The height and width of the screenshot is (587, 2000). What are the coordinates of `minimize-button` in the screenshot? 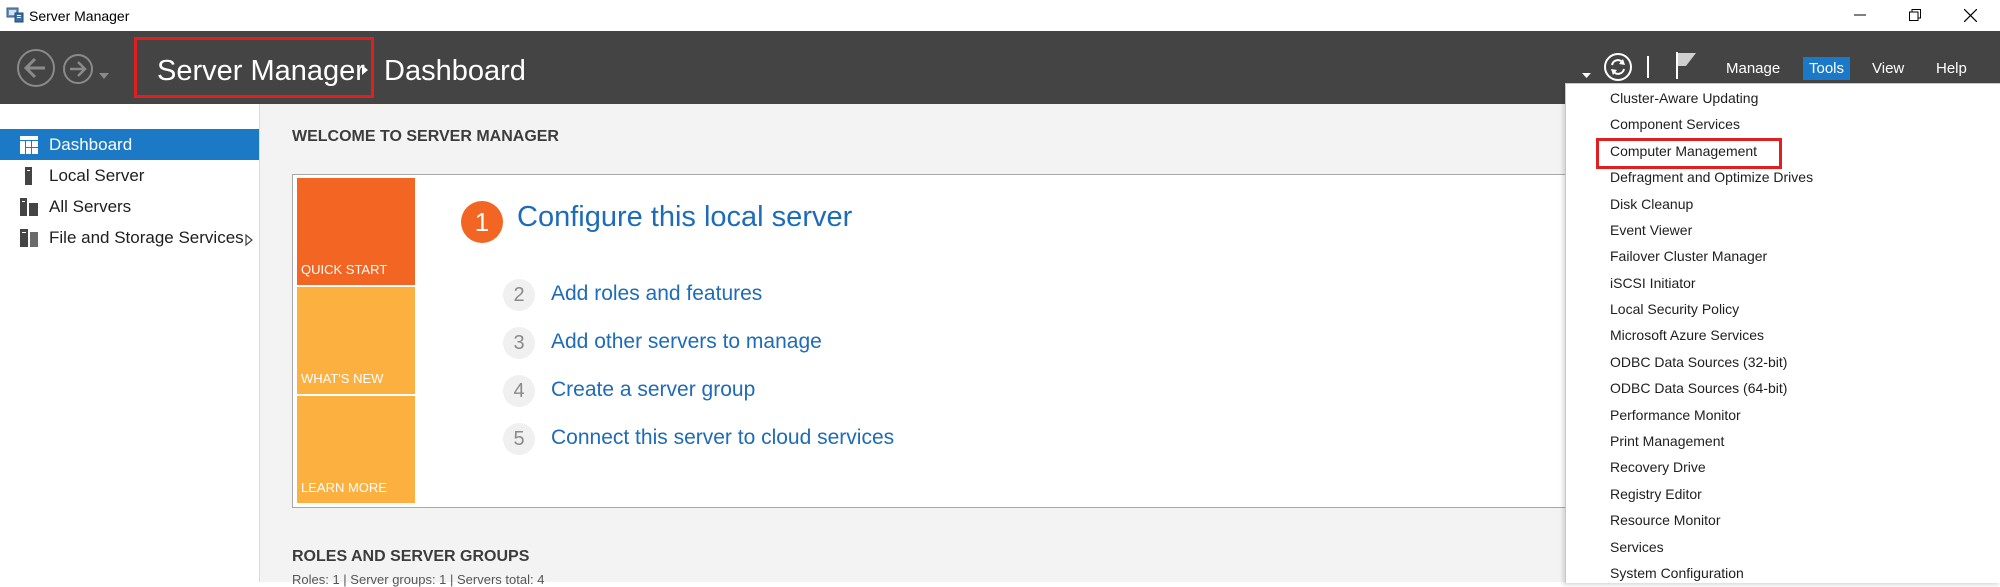 It's located at (1860, 15).